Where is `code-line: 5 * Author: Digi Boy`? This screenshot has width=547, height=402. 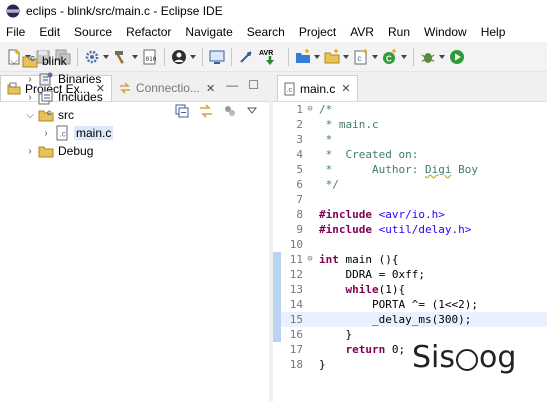
code-line: 5 * Author: Digi Boy is located at coordinates (410, 169).